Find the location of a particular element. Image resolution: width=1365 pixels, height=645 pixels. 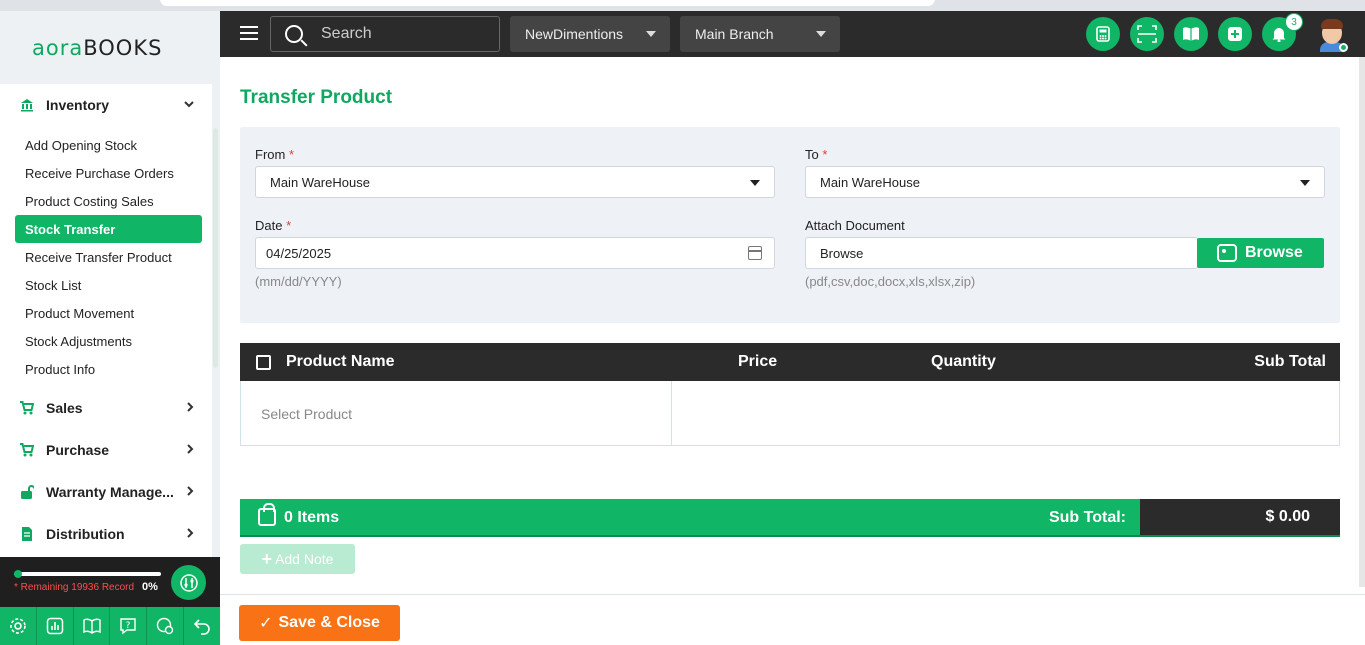

sidebar-item-add-opening-stock: Add Opening Stock is located at coordinates (101, 145).